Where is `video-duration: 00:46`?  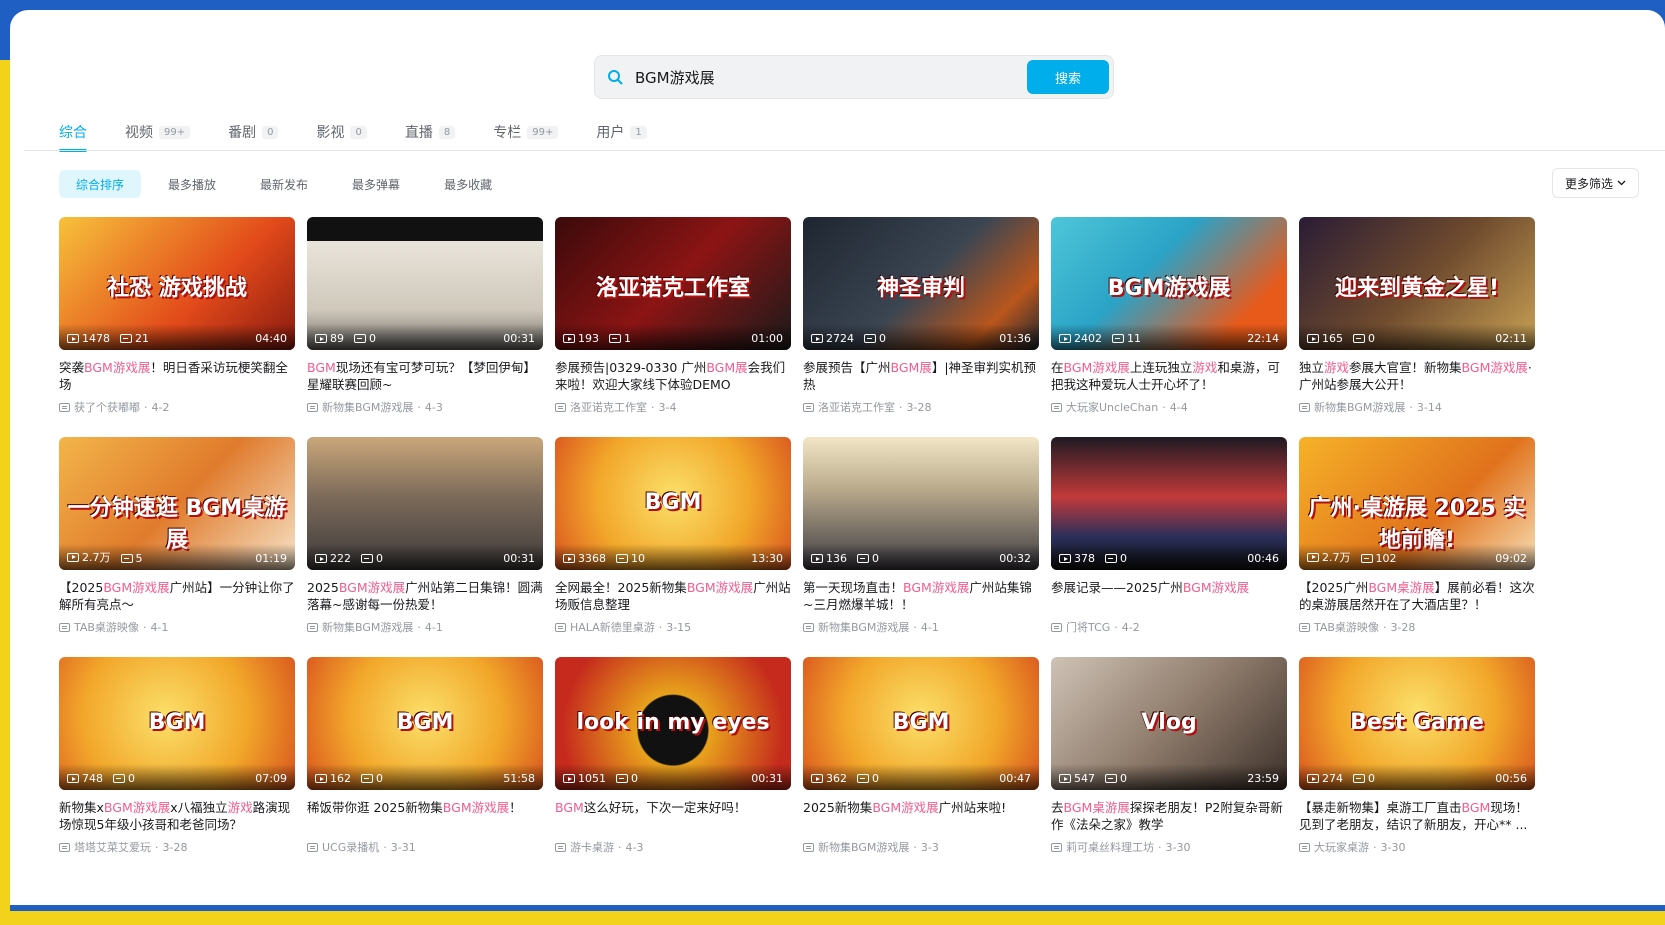 video-duration: 00:46 is located at coordinates (1263, 558).